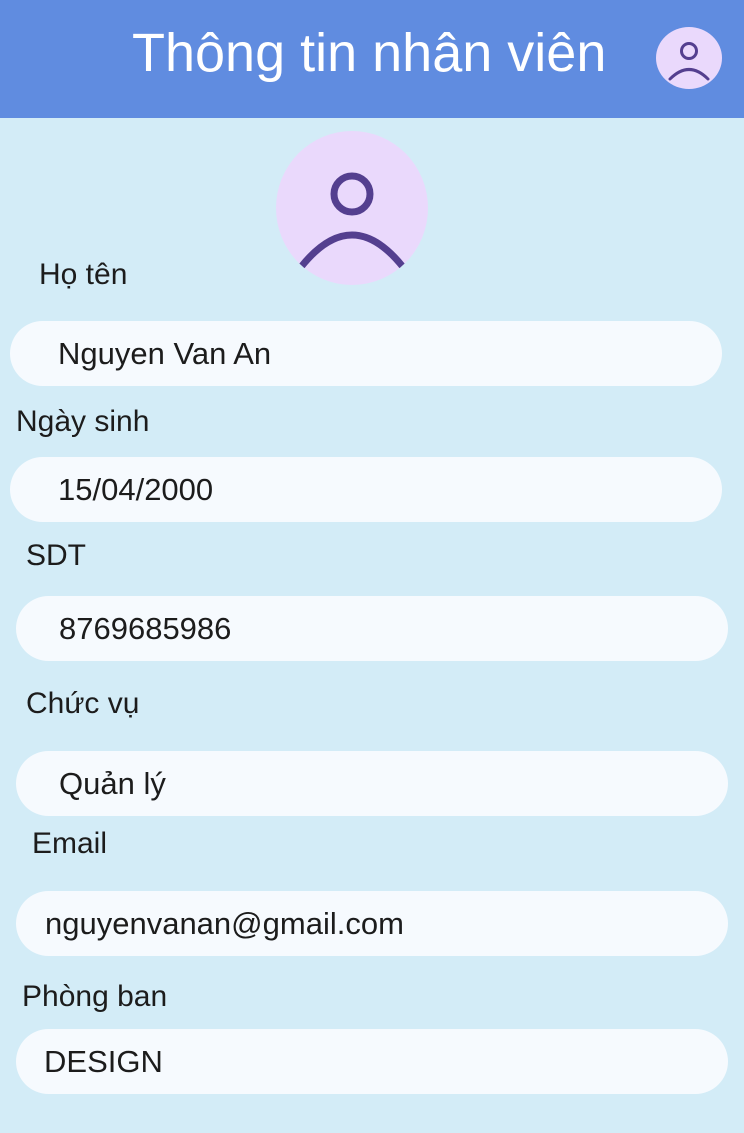 The image size is (744, 1133). What do you see at coordinates (352, 208) in the screenshot?
I see `profile-avatar-icon` at bounding box center [352, 208].